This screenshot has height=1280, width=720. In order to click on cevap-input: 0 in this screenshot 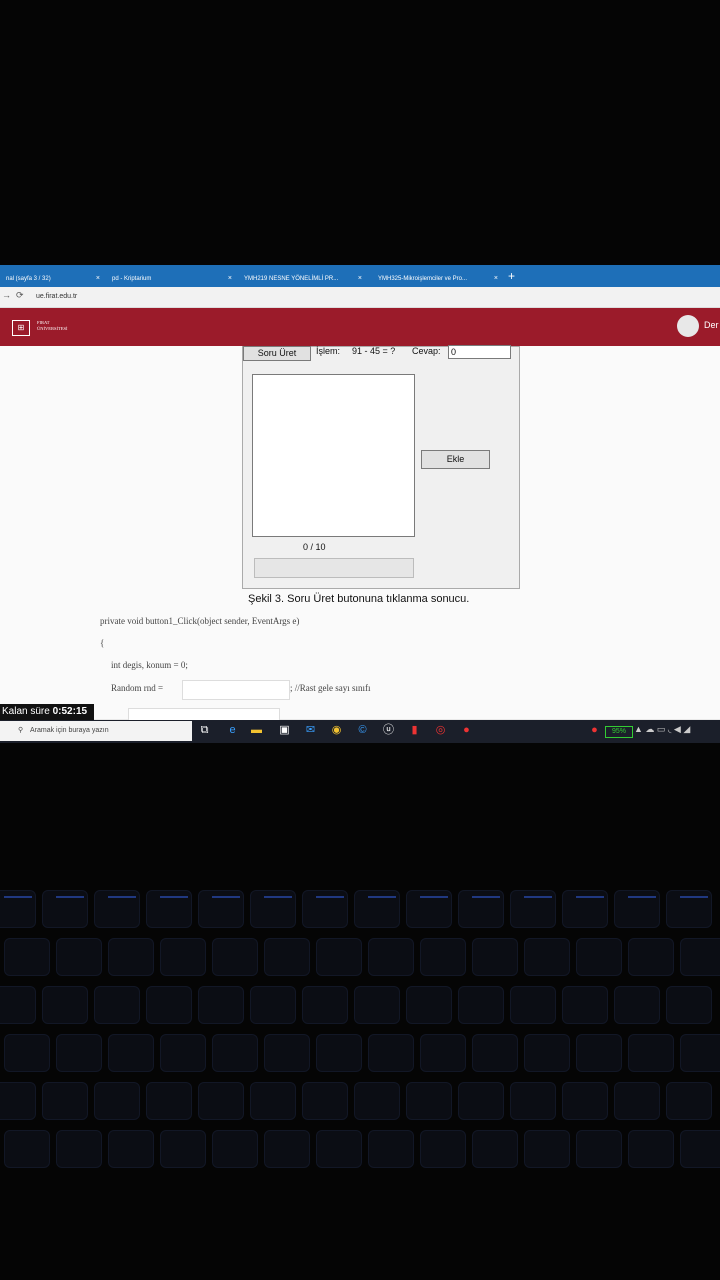, I will do `click(479, 352)`.